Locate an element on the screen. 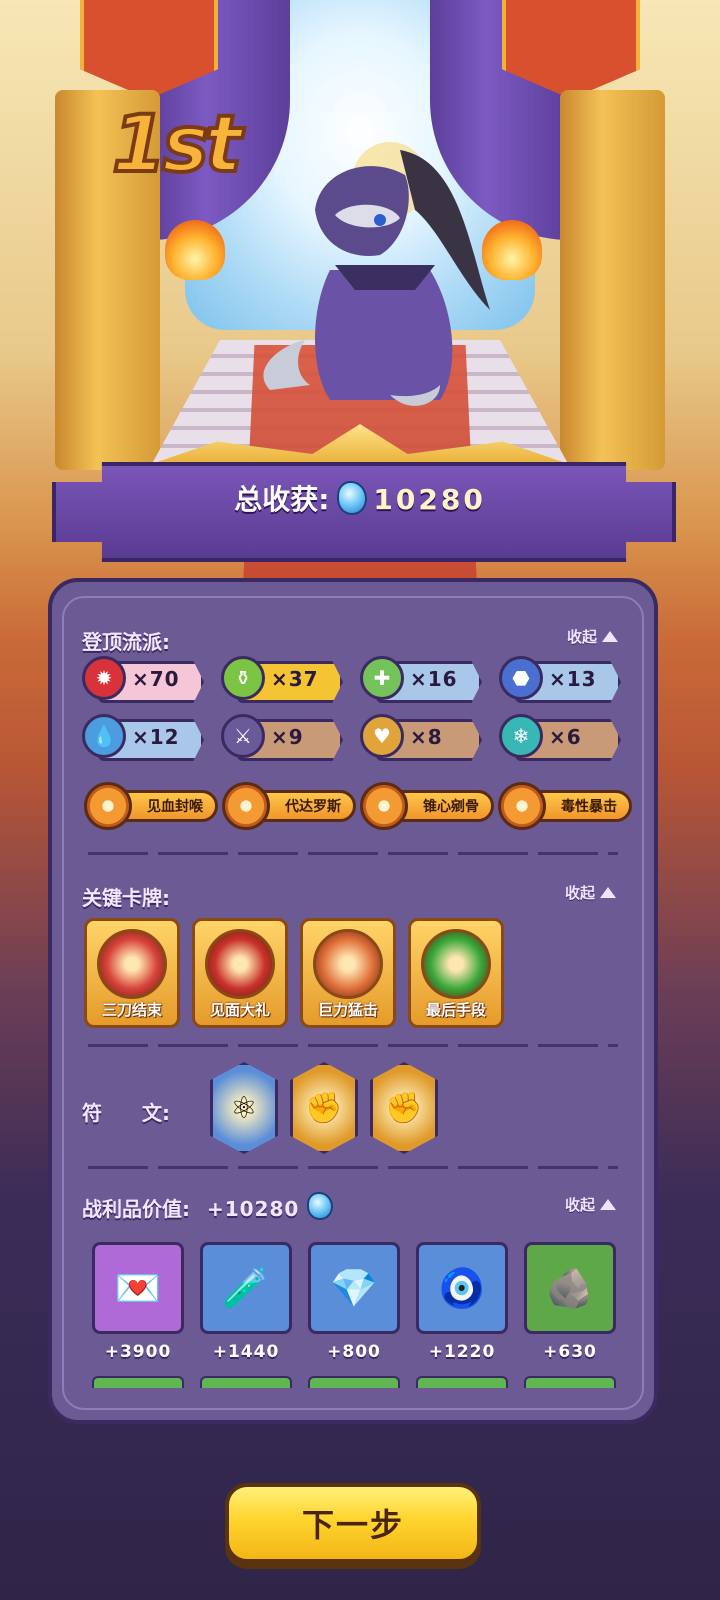  card-name: 见面大礼 is located at coordinates (239, 1010).